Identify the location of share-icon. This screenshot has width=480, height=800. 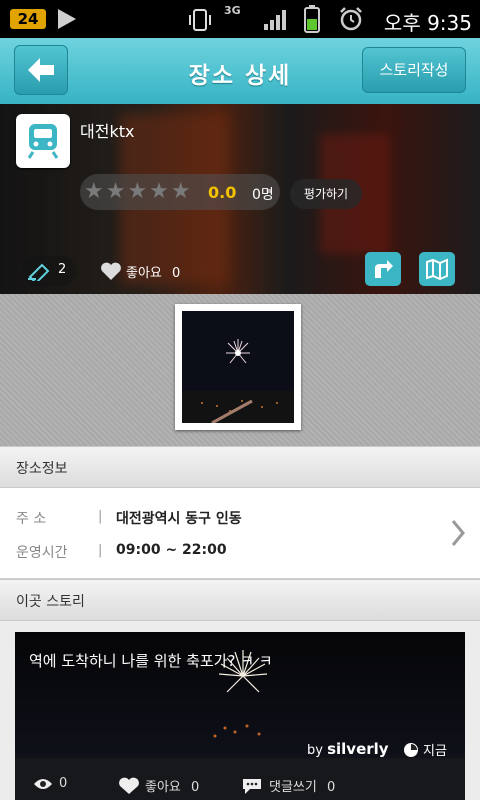
(384, 269).